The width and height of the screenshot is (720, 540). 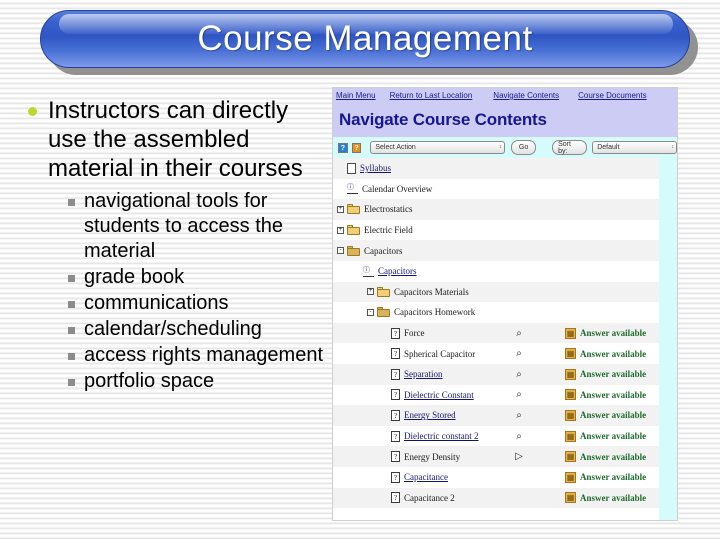 I want to click on sub-bullet-item: portfolio space, so click(x=198, y=381).